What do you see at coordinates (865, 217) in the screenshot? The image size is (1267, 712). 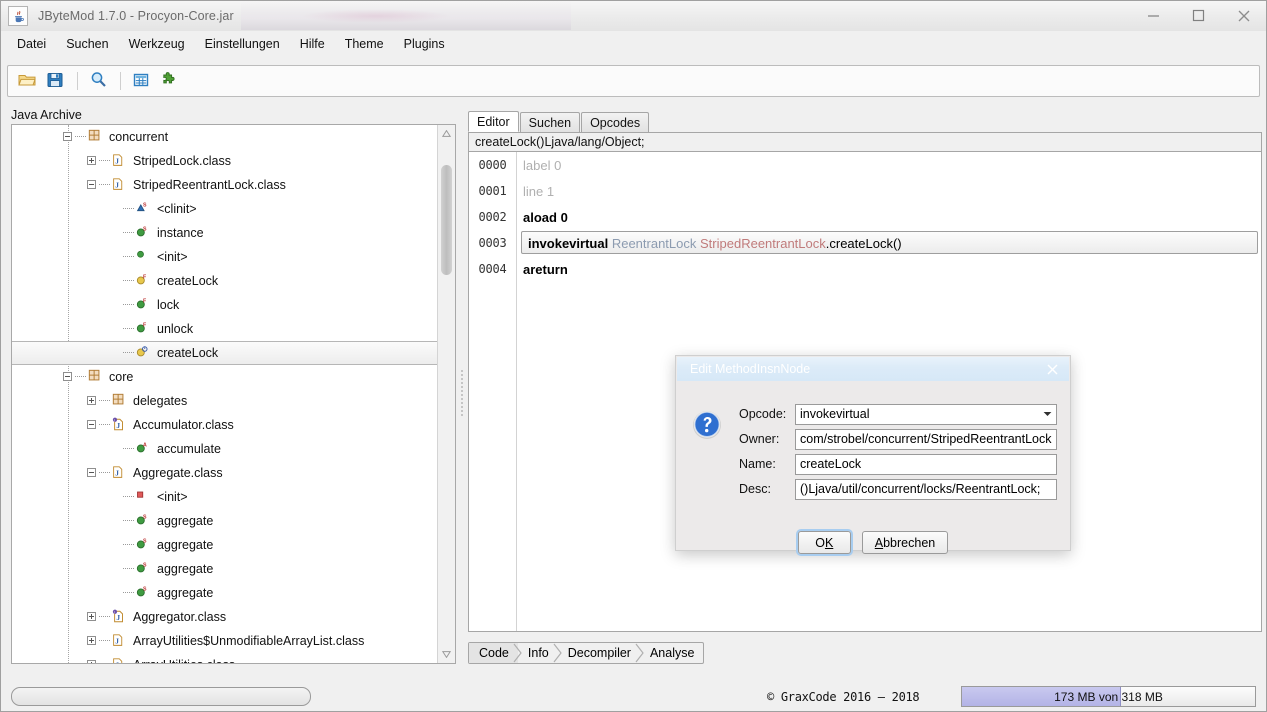 I see `bytecode-row: 0002 aload 0` at bounding box center [865, 217].